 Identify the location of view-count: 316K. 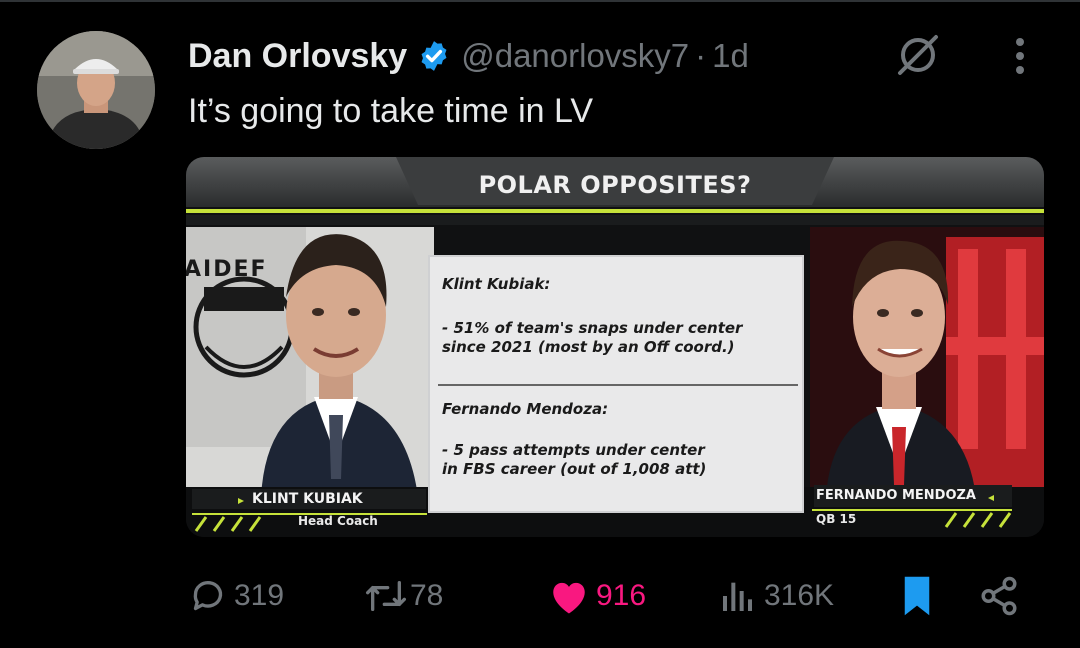
(799, 595).